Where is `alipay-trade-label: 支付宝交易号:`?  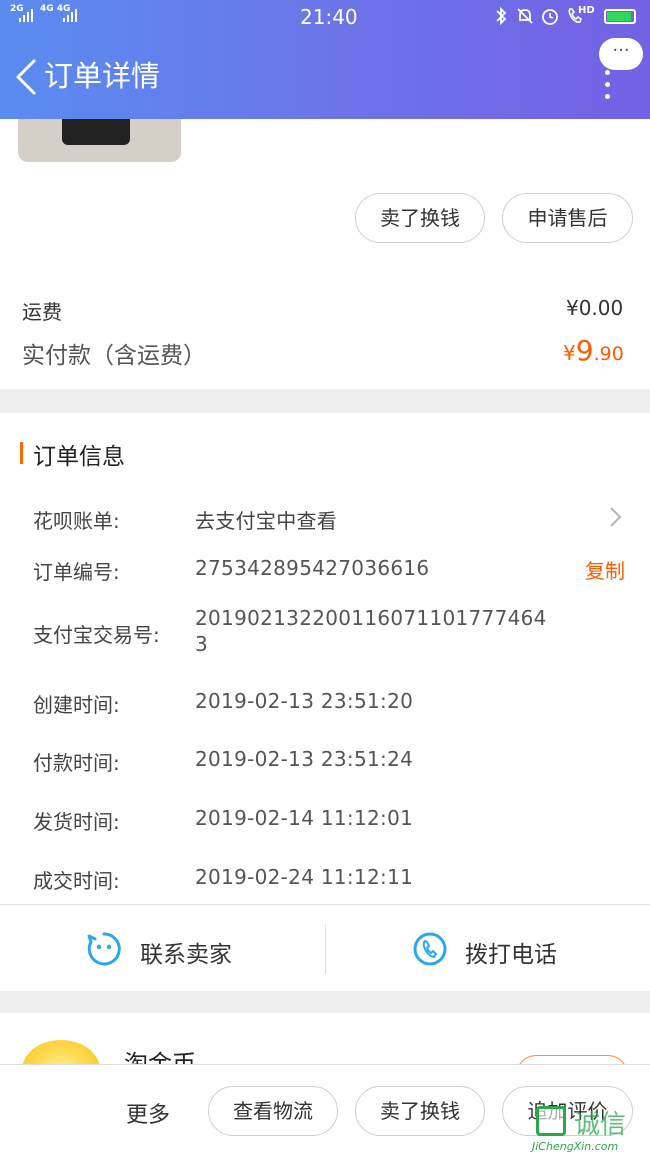
alipay-trade-label: 支付宝交易号: is located at coordinates (96, 635).